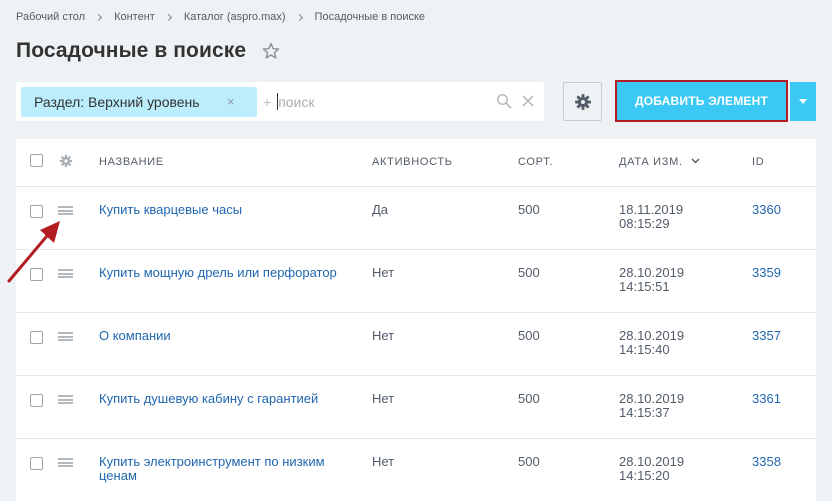  I want to click on filter-search-bar: Раздел: Верхний уровень × +, so click(280, 101).